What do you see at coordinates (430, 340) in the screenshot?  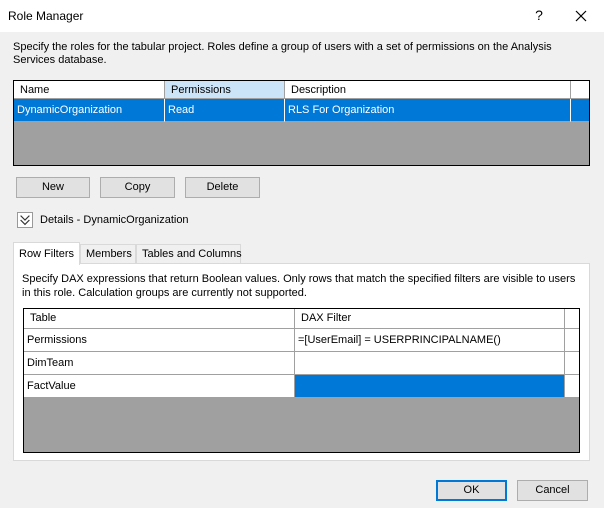 I see `filter-dax-cell: =[UserEmail] = USERPRINCIPALNAME()` at bounding box center [430, 340].